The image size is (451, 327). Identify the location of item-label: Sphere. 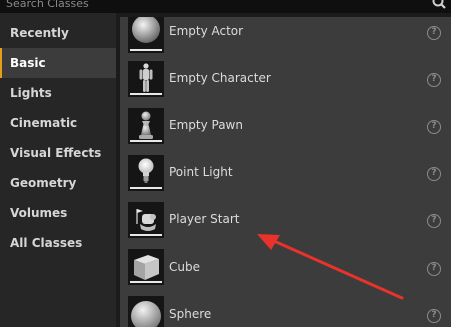
(190, 314).